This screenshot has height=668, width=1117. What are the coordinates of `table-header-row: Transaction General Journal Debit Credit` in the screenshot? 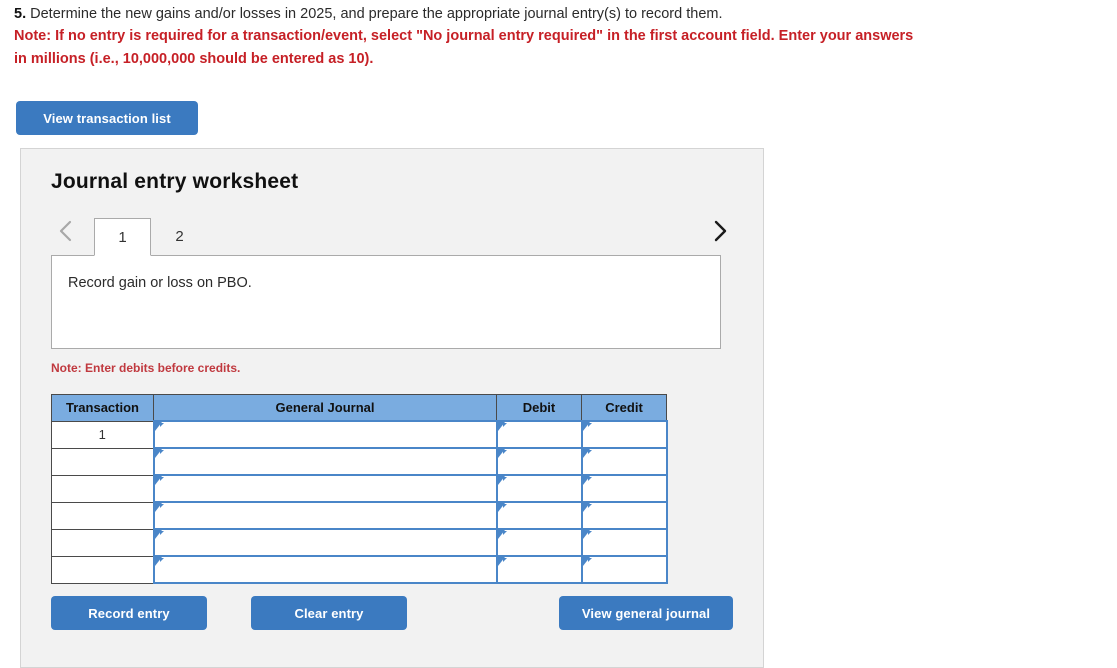 It's located at (359, 408).